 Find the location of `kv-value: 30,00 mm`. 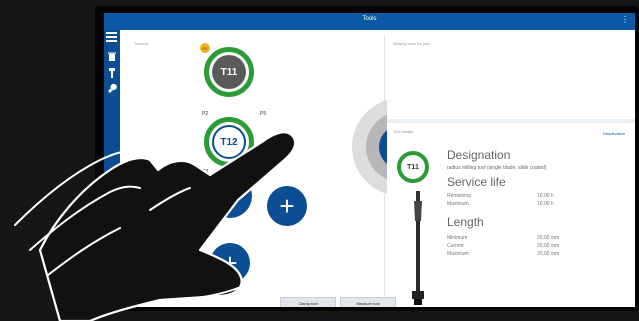

kv-value: 30,00 mm is located at coordinates (548, 254).